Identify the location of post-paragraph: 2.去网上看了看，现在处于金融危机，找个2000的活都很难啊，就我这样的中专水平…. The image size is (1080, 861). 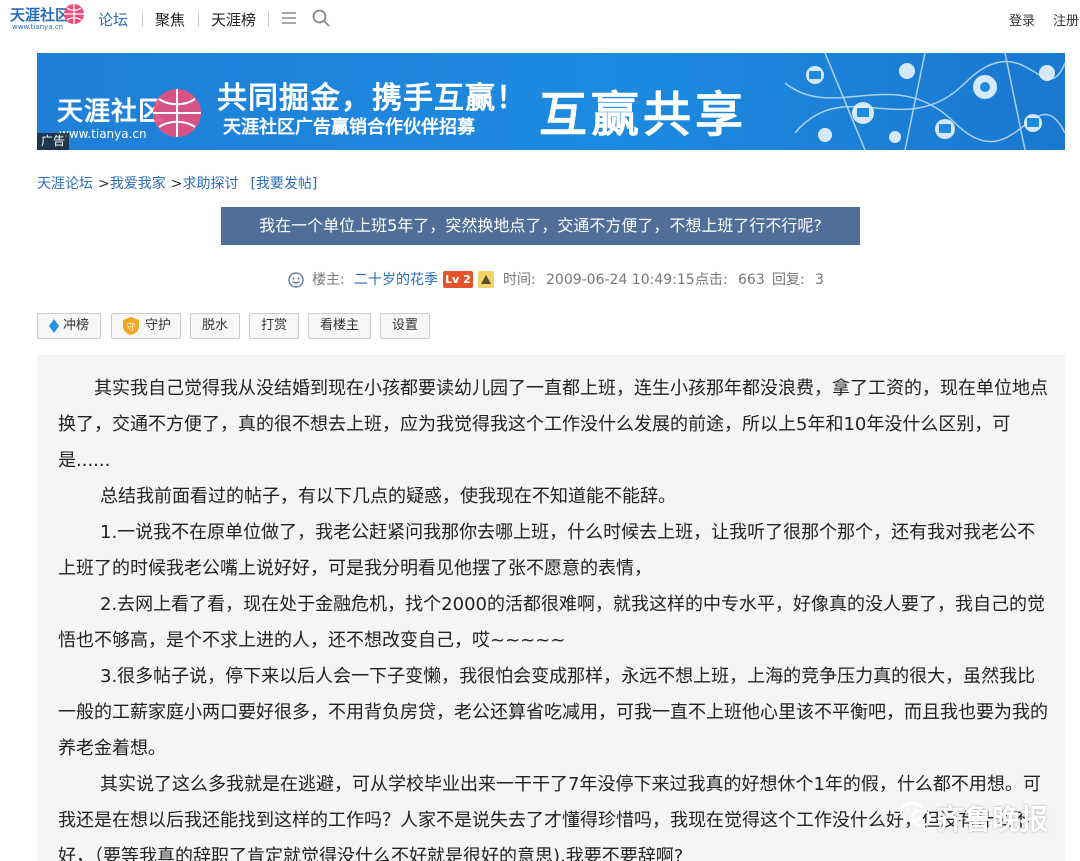
(551, 622).